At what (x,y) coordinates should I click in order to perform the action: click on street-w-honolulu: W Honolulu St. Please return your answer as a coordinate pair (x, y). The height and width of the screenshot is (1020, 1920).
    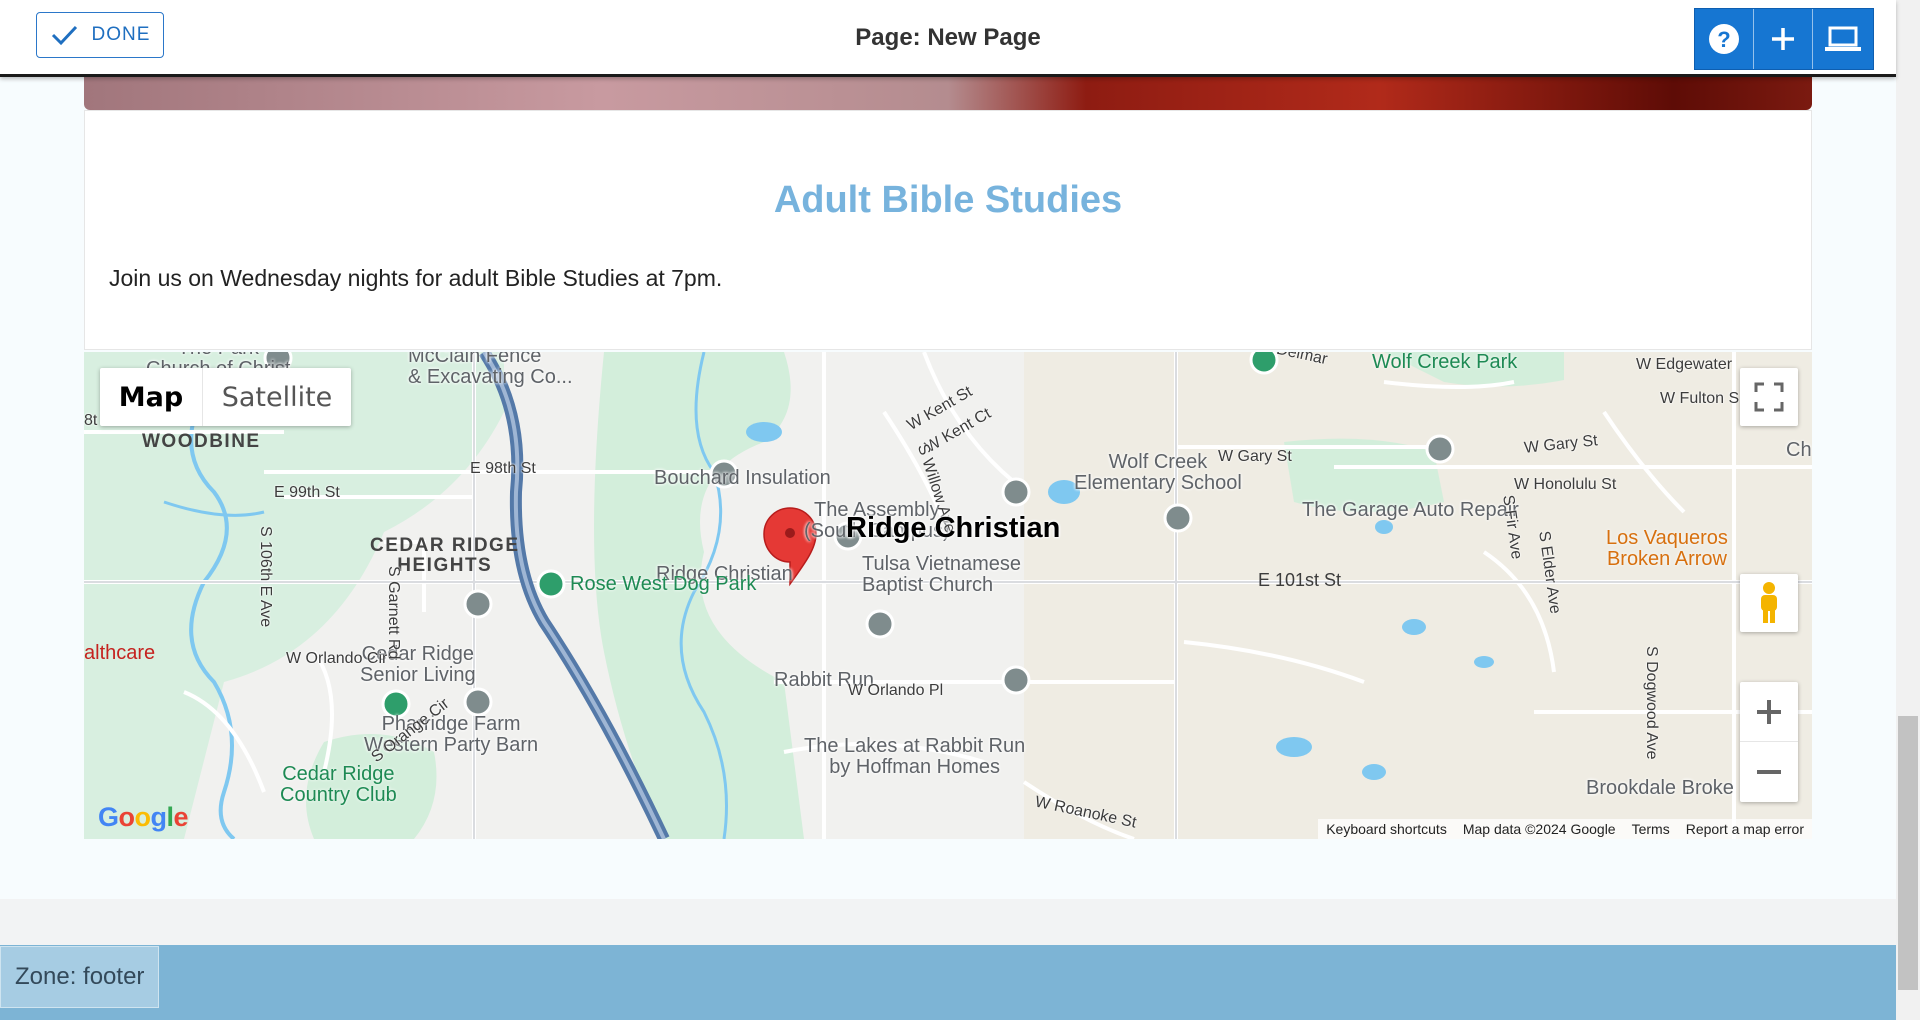
    Looking at the image, I should click on (1565, 484).